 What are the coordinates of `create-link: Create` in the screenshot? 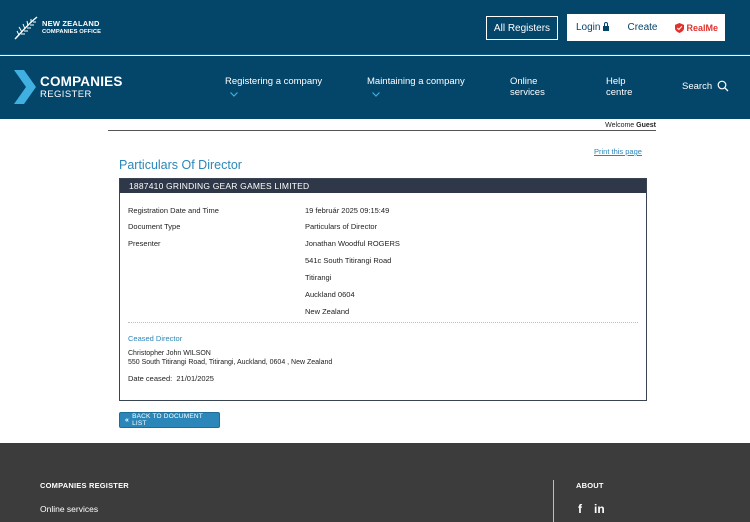 It's located at (642, 27).